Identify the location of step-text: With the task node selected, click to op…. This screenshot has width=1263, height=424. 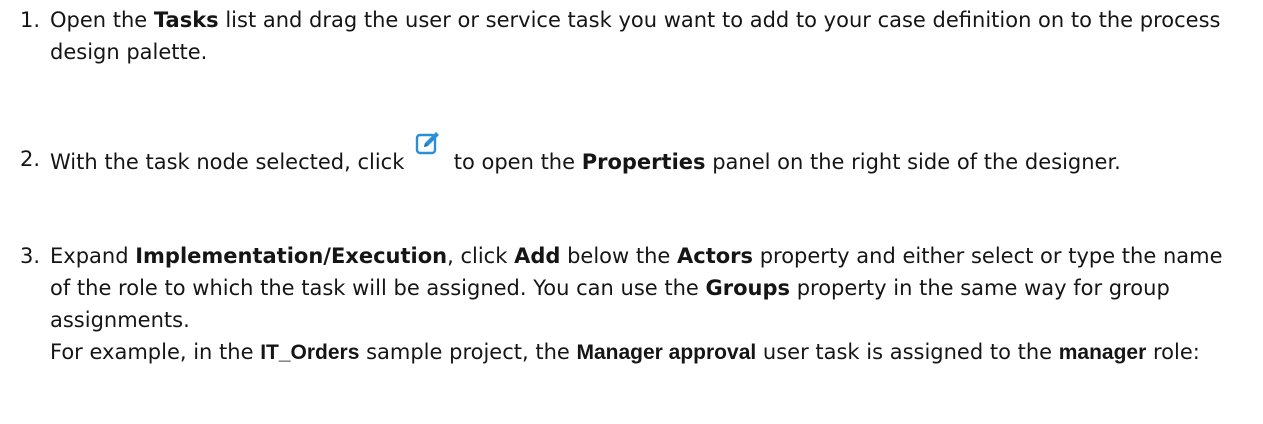
(647, 155).